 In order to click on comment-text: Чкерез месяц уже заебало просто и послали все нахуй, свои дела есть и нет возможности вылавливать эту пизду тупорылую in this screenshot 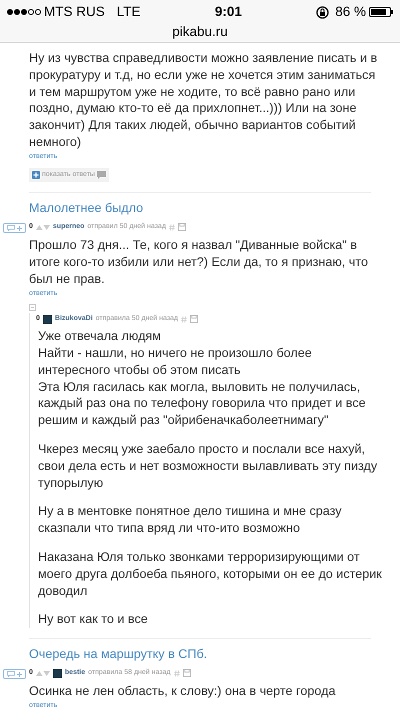, I will do `click(208, 466)`.